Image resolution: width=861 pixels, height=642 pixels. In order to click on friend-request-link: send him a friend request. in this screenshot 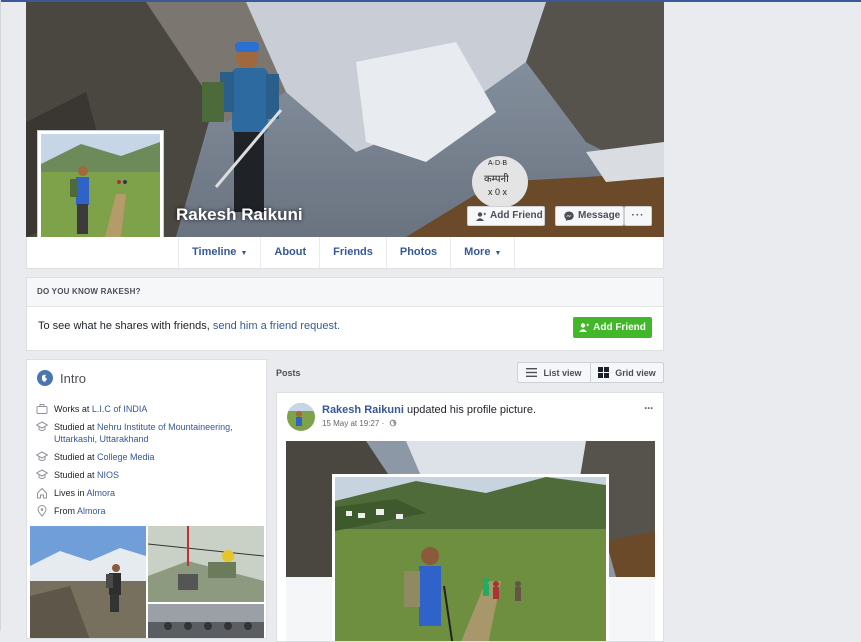, I will do `click(276, 326)`.